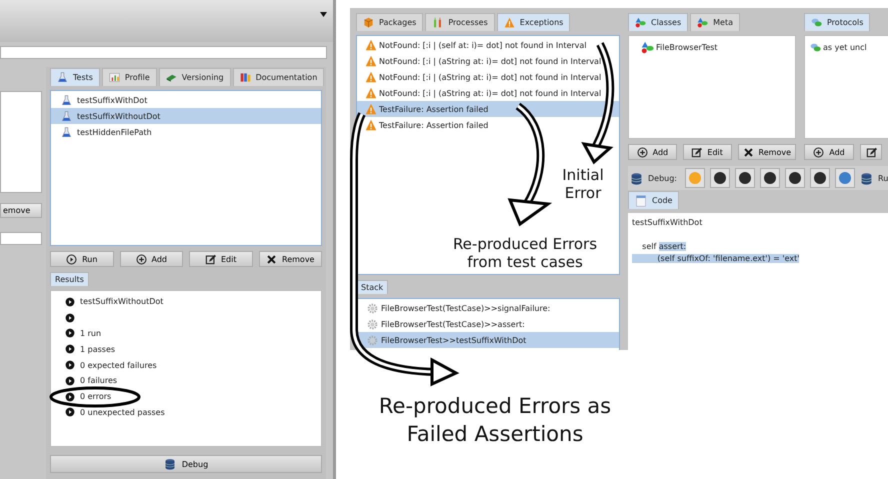  What do you see at coordinates (372, 287) in the screenshot?
I see `tab: Stack` at bounding box center [372, 287].